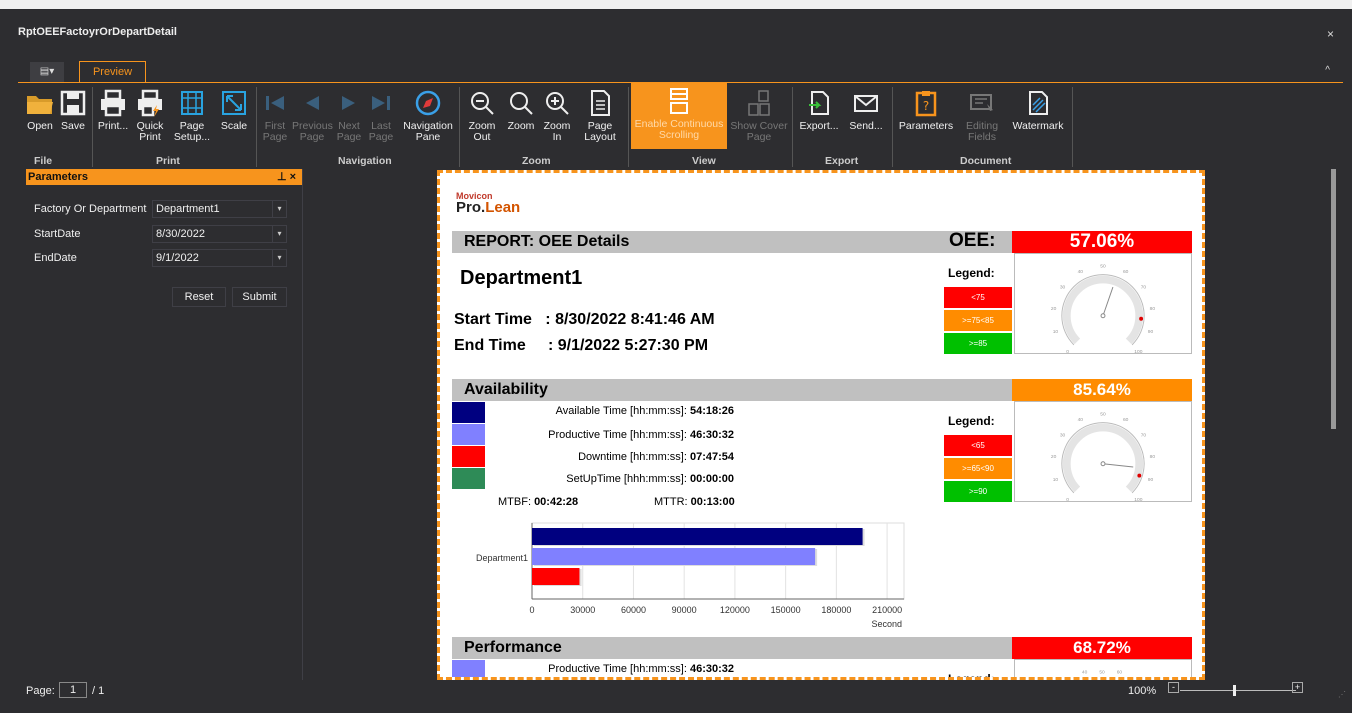 The width and height of the screenshot is (1352, 713). I want to click on top-strip, so click(676, 4).